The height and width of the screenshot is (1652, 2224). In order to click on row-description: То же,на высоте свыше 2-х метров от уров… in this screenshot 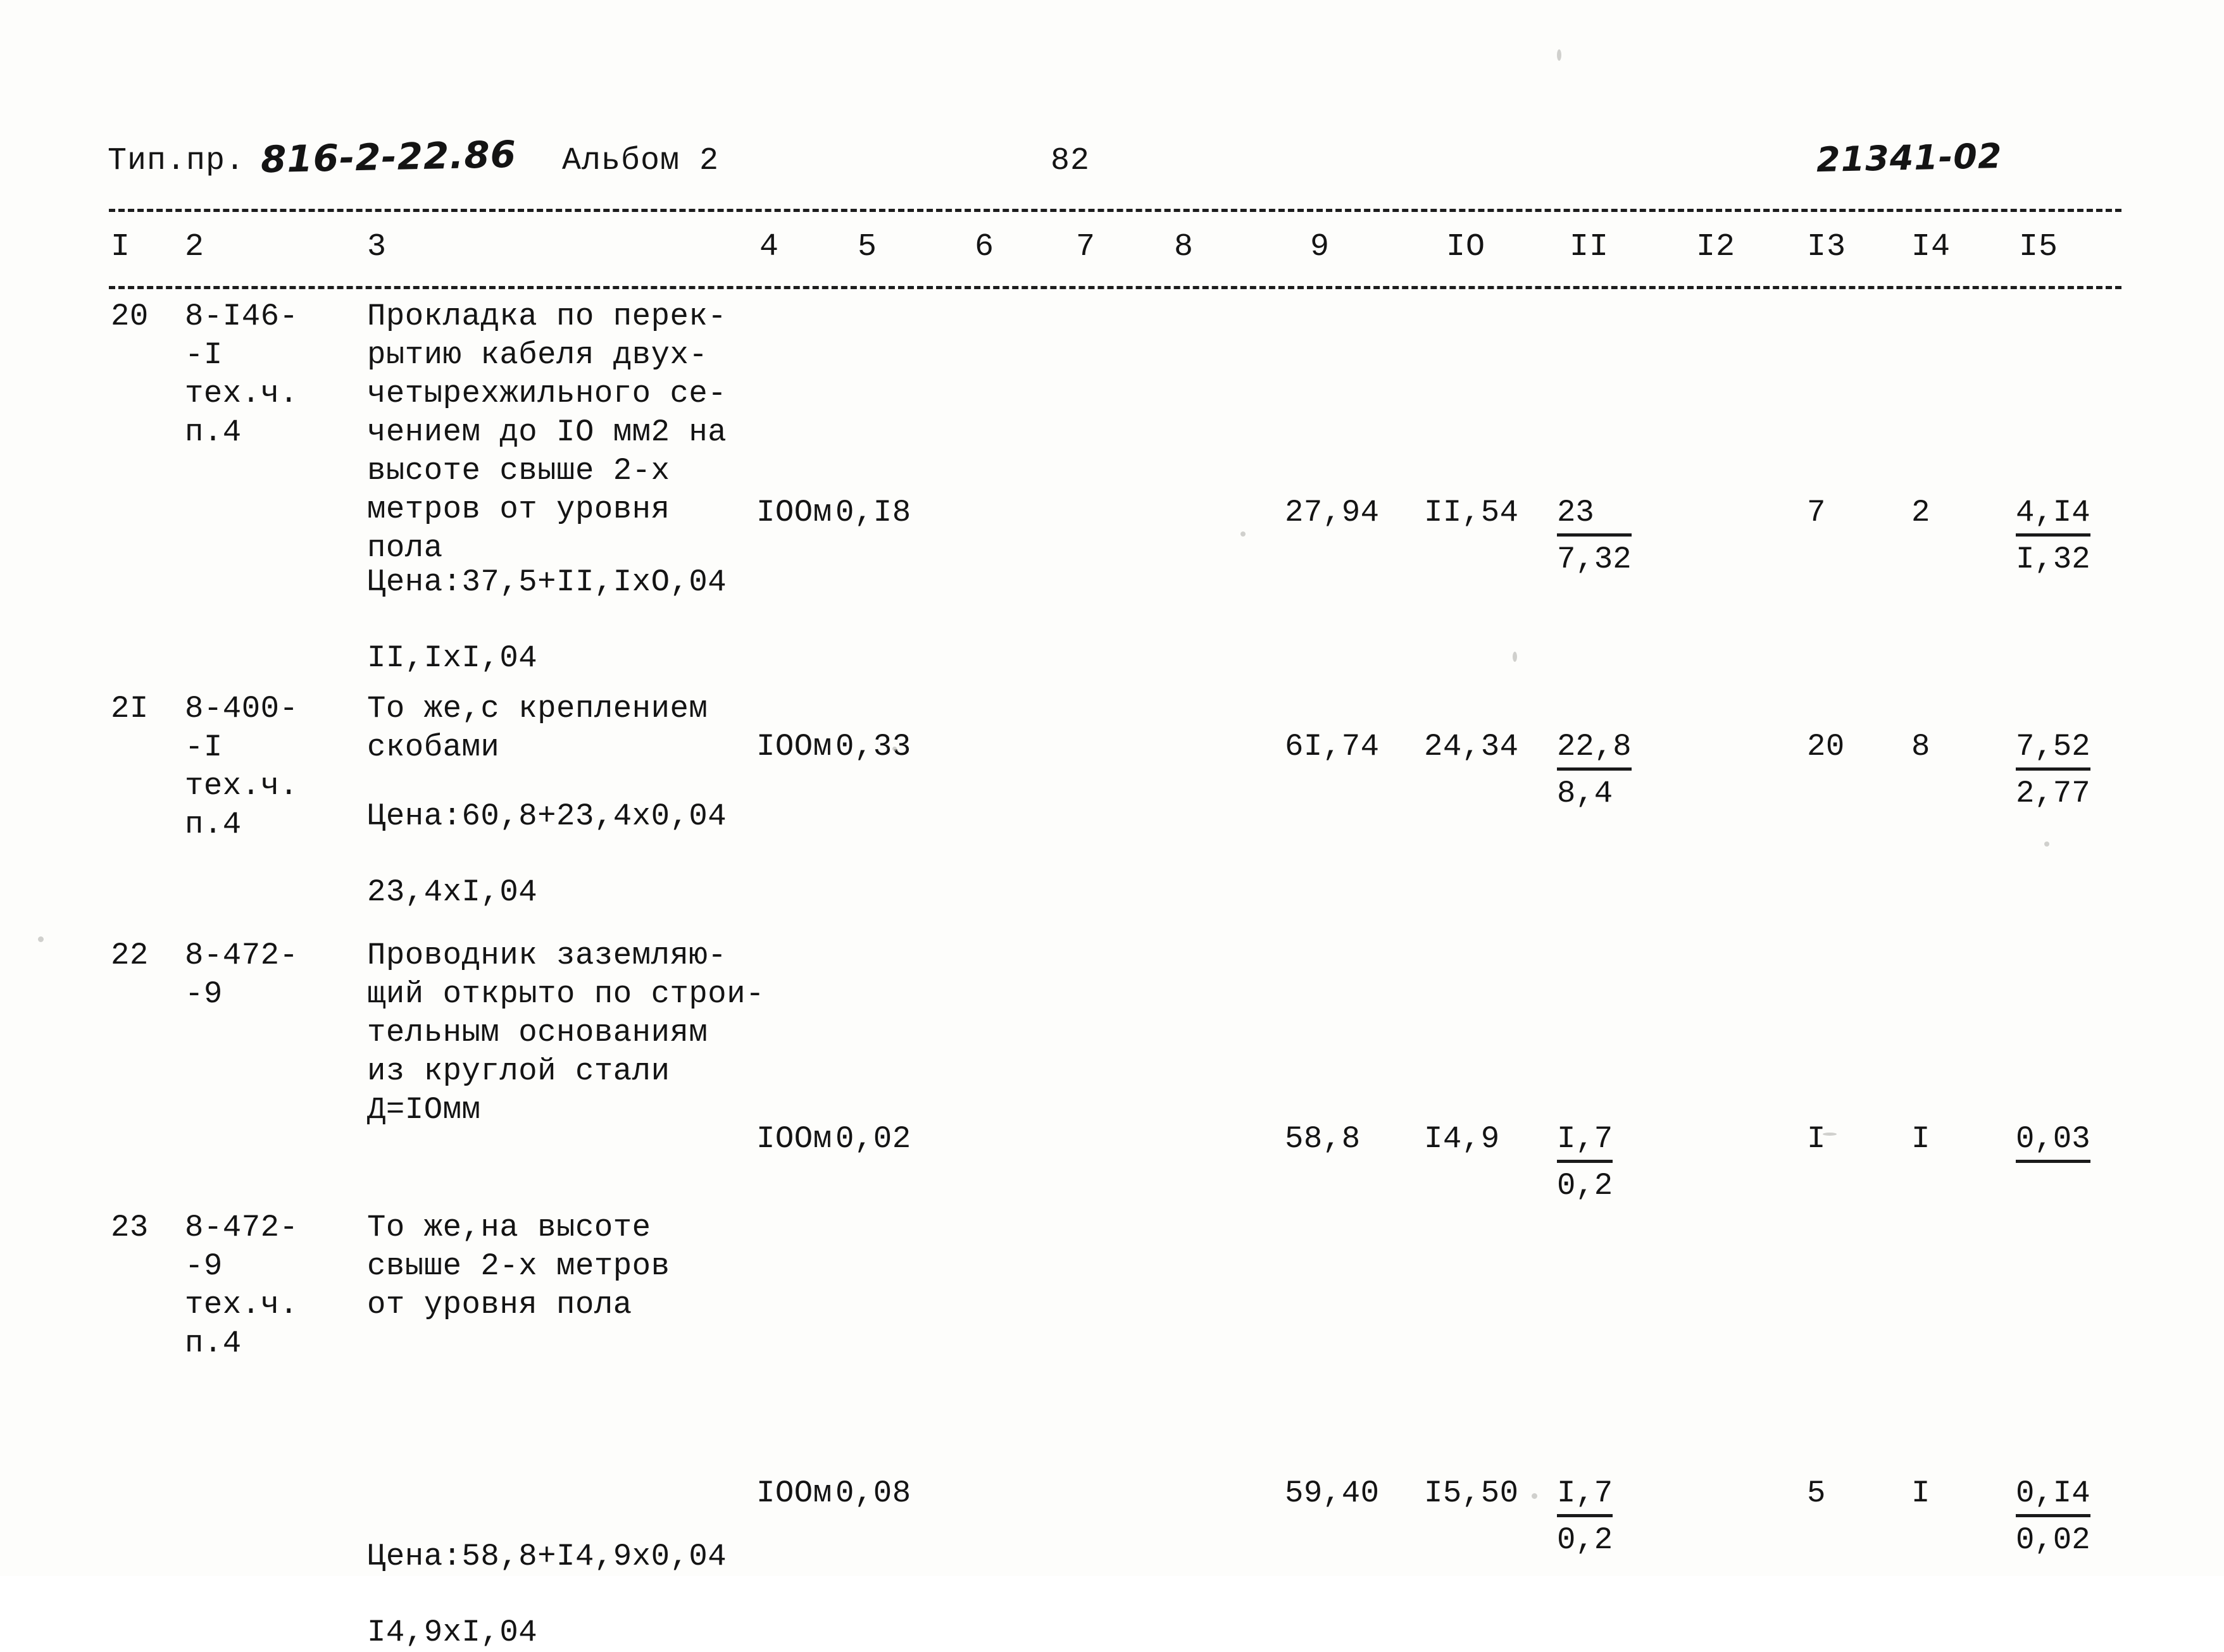, I will do `click(518, 1266)`.